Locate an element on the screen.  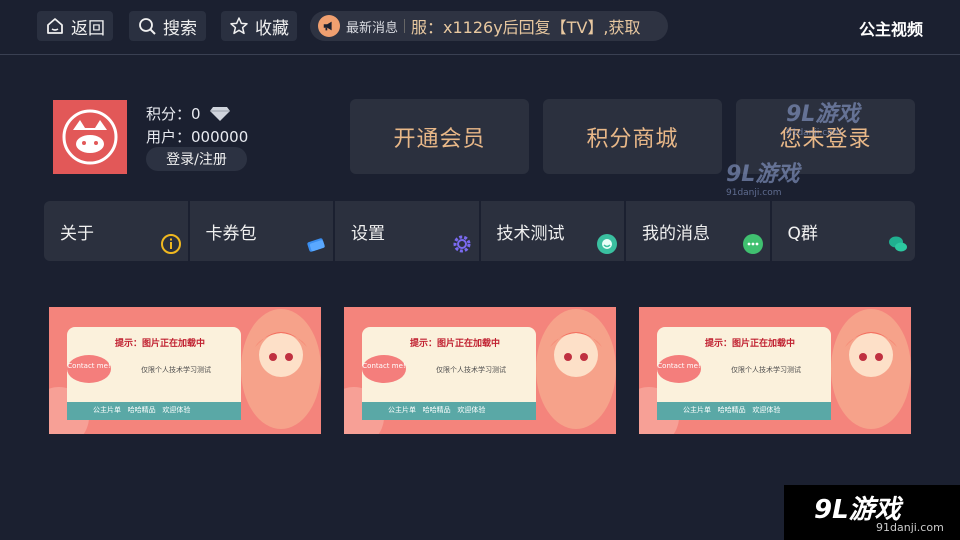
login-register-button: 登录/注册 is located at coordinates (196, 159).